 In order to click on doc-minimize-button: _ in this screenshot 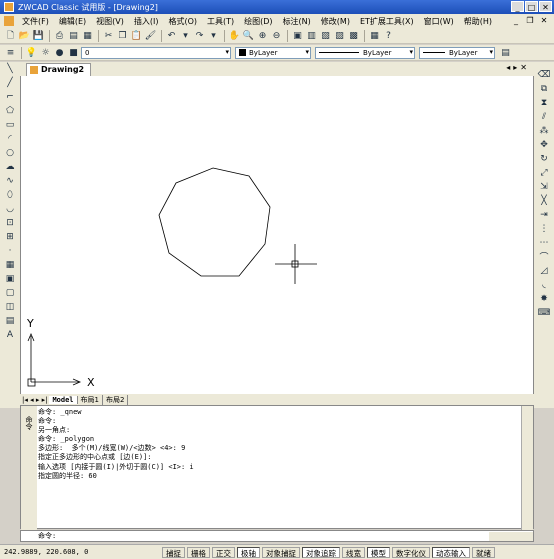, I will do `click(516, 20)`.